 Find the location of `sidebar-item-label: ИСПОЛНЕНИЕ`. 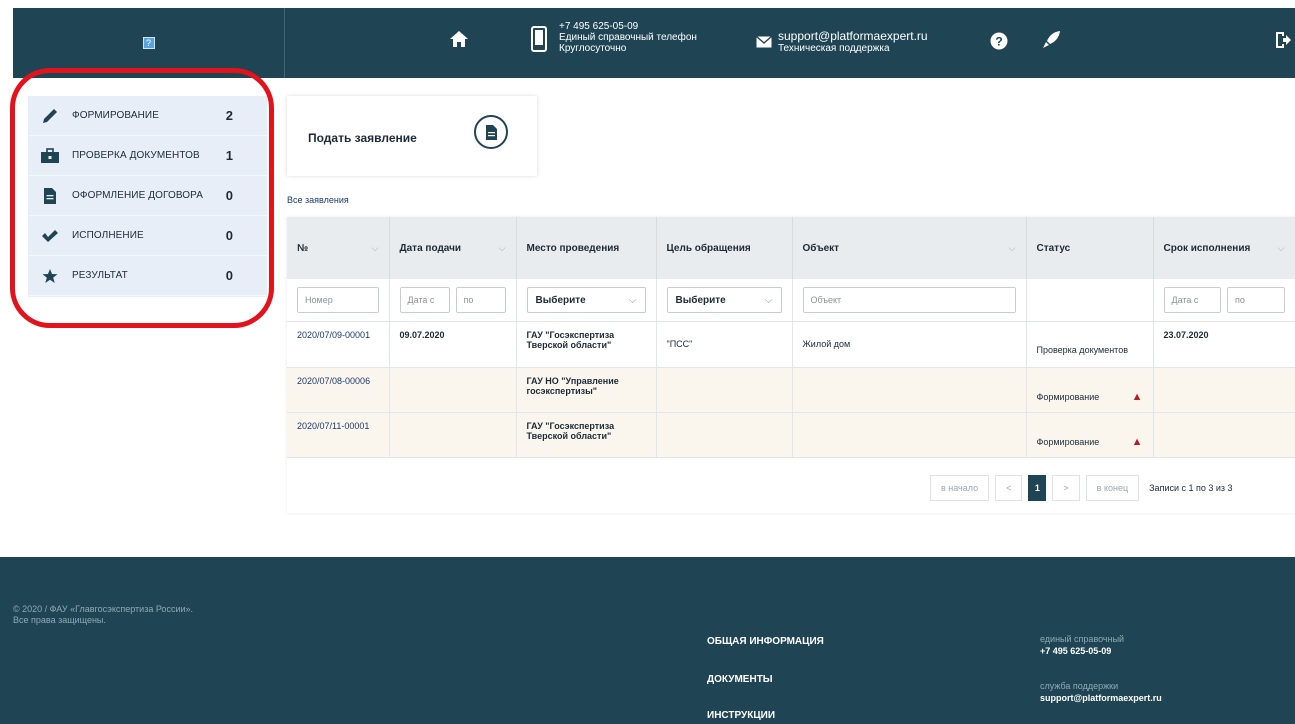

sidebar-item-label: ИСПОЛНЕНИЕ is located at coordinates (108, 235).